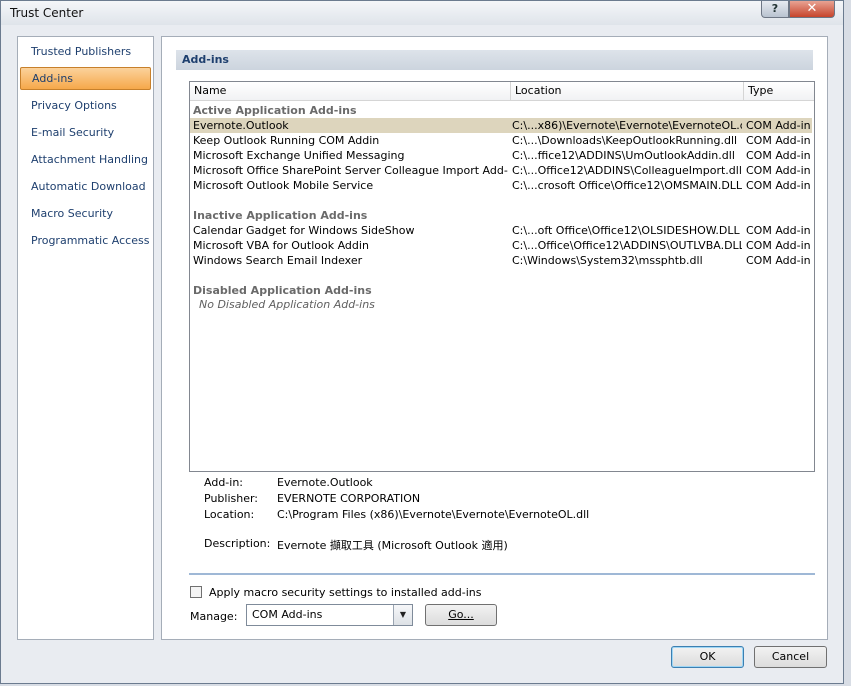 This screenshot has width=851, height=686. I want to click on title-bar: Trust Center ? ✕, so click(422, 13).